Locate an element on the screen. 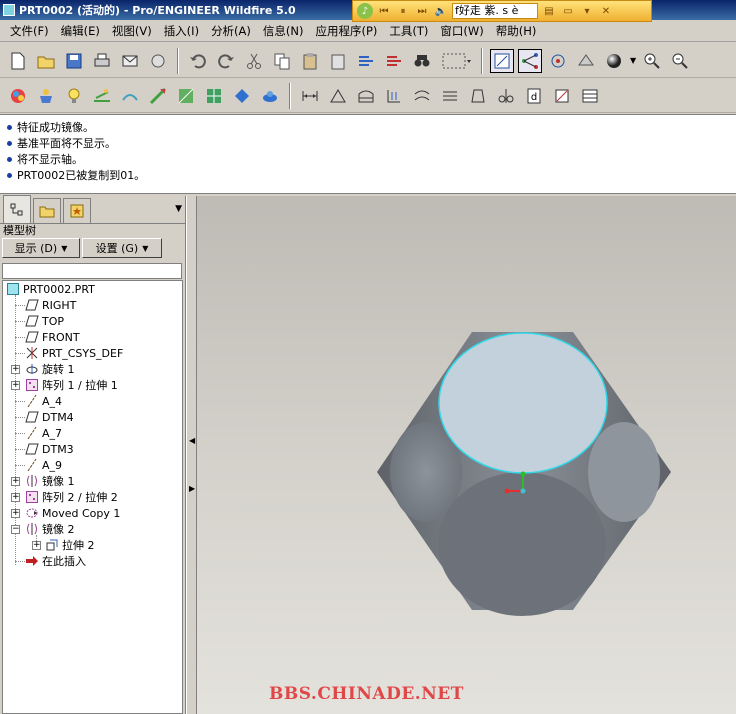 The height and width of the screenshot is (714, 736). menu-window: 窗口(W) is located at coordinates (461, 31).